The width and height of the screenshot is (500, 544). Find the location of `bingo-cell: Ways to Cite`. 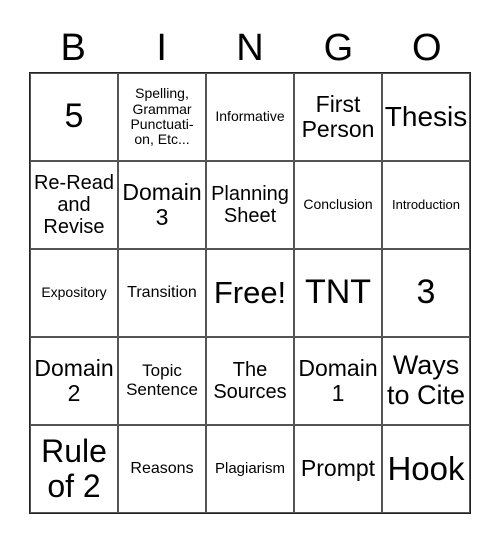

bingo-cell: Ways to Cite is located at coordinates (426, 381).